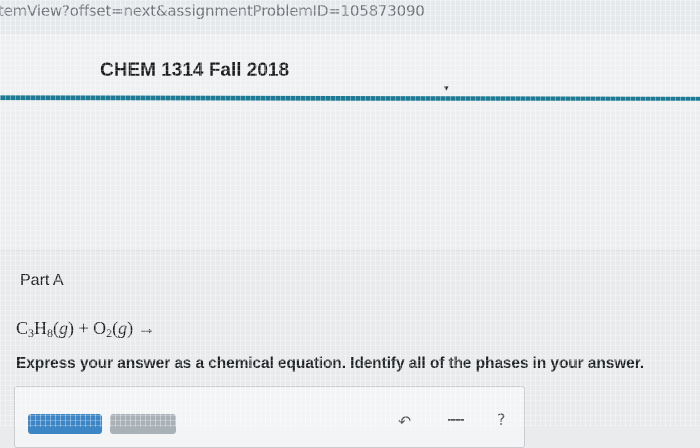 Image resolution: width=700 pixels, height=448 pixels. What do you see at coordinates (41, 328) in the screenshot?
I see `hydrogen-symbol: H` at bounding box center [41, 328].